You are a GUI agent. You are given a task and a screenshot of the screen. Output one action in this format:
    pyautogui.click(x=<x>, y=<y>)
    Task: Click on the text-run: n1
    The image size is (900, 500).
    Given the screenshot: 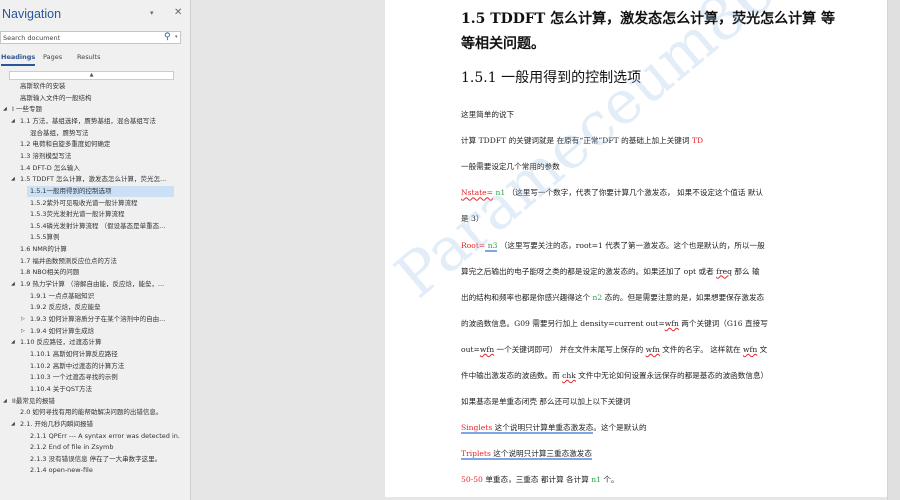 What is the action you would take?
    pyautogui.click(x=596, y=480)
    